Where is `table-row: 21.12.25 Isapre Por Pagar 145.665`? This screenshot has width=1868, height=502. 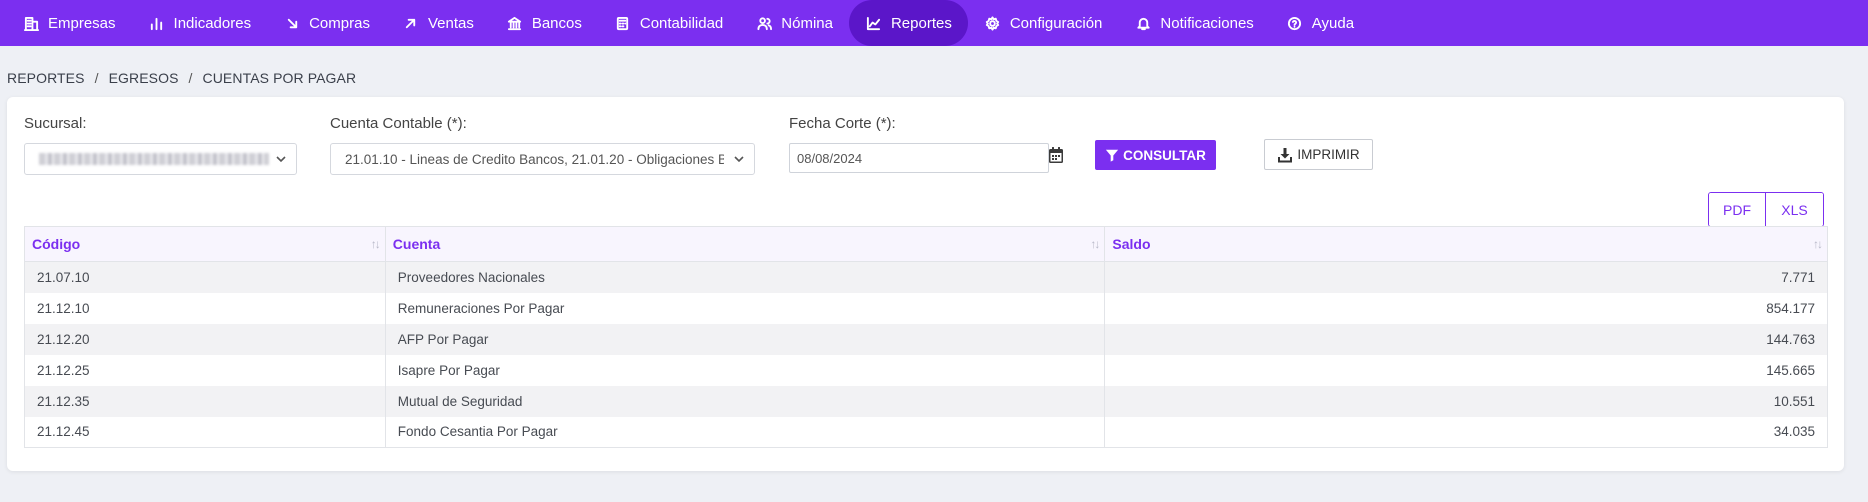 table-row: 21.12.25 Isapre Por Pagar 145.665 is located at coordinates (926, 370).